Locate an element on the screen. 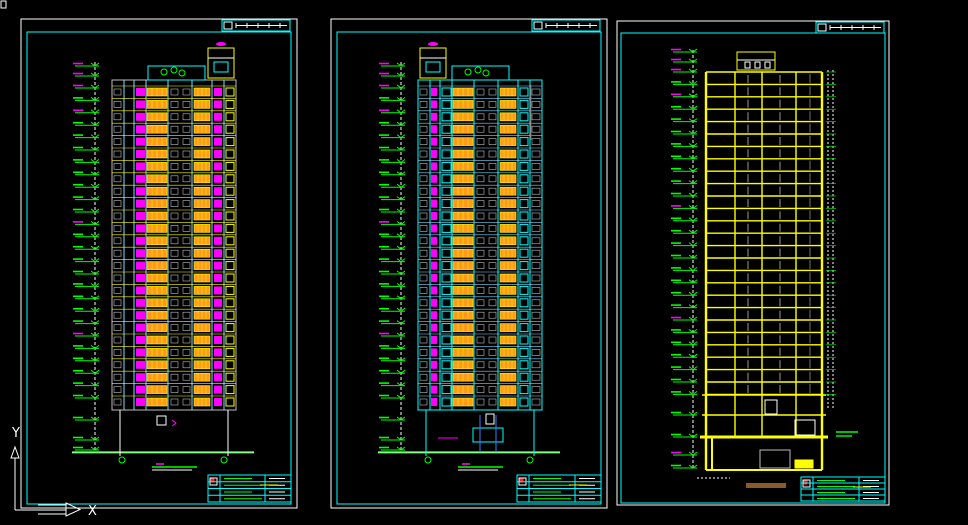 This screenshot has width=968, height=525. basement-fill is located at coordinates (804, 464).